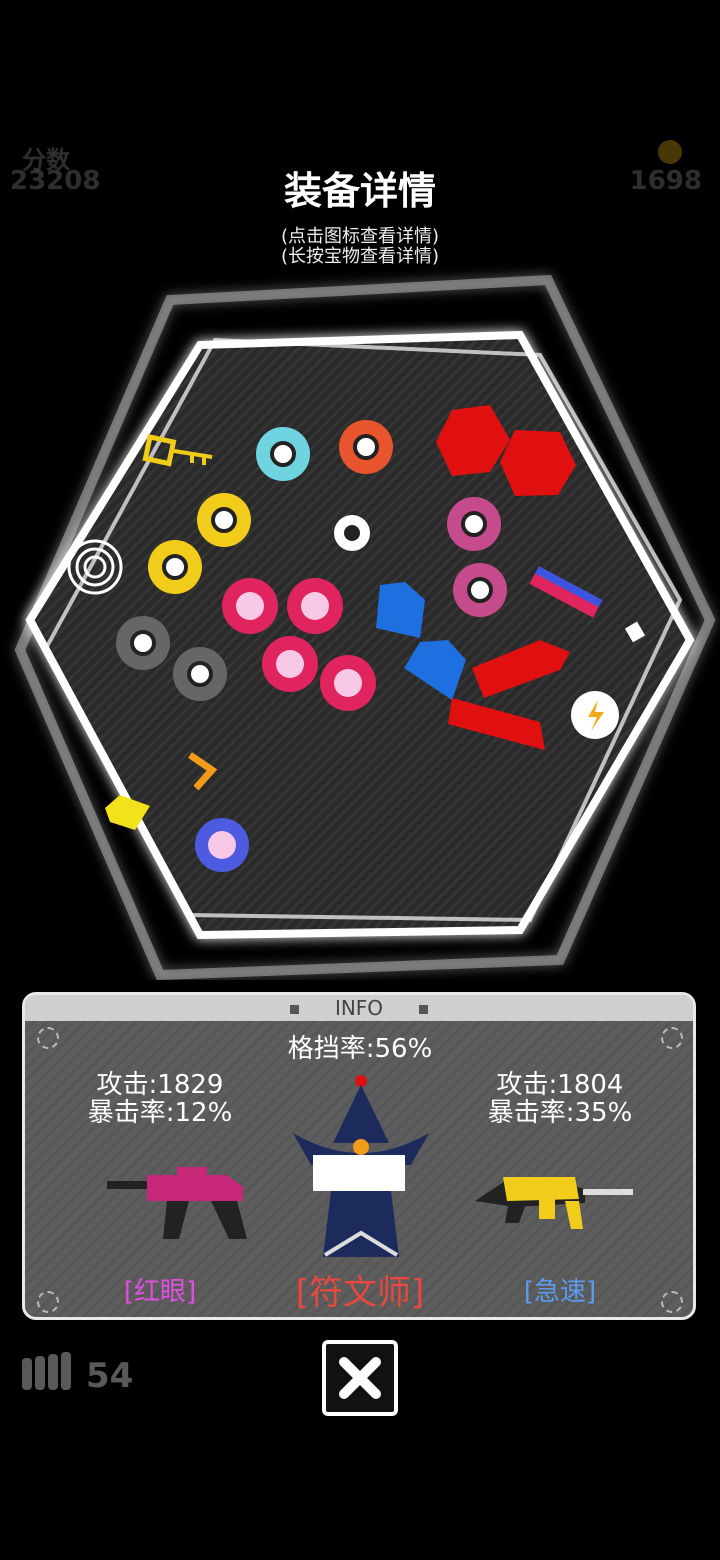  What do you see at coordinates (222, 845) in the screenshot?
I see `gear-blue-icon` at bounding box center [222, 845].